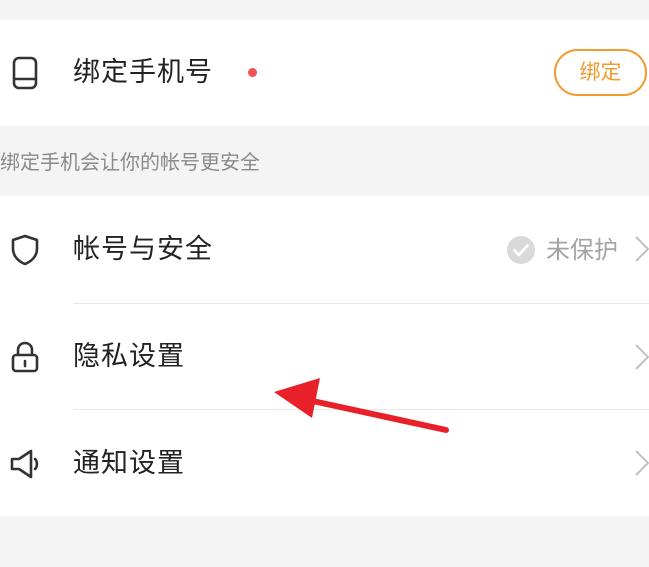 The image size is (649, 567). Describe the element at coordinates (25, 464) in the screenshot. I see `megaphone-icon` at that location.